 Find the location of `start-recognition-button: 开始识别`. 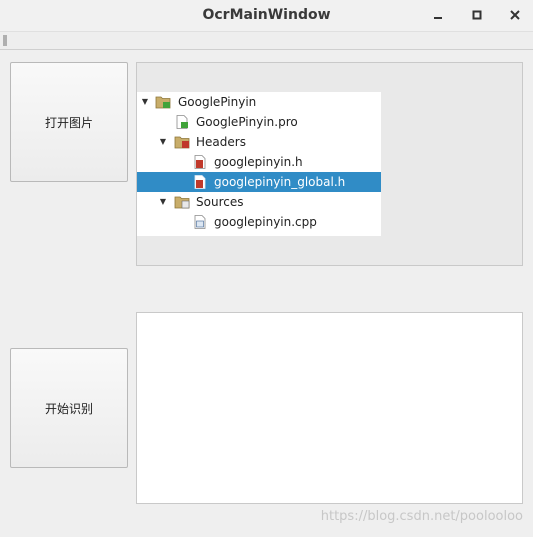

start-recognition-button: 开始识别 is located at coordinates (69, 408).